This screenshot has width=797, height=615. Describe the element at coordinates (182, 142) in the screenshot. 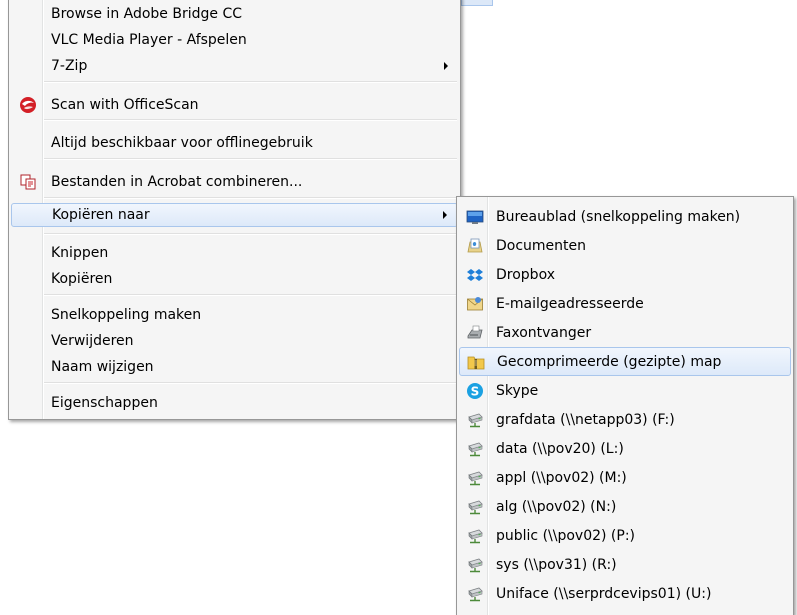

I see `menu-item-label: Altijd beschikbaar voor offlinegebruik` at that location.